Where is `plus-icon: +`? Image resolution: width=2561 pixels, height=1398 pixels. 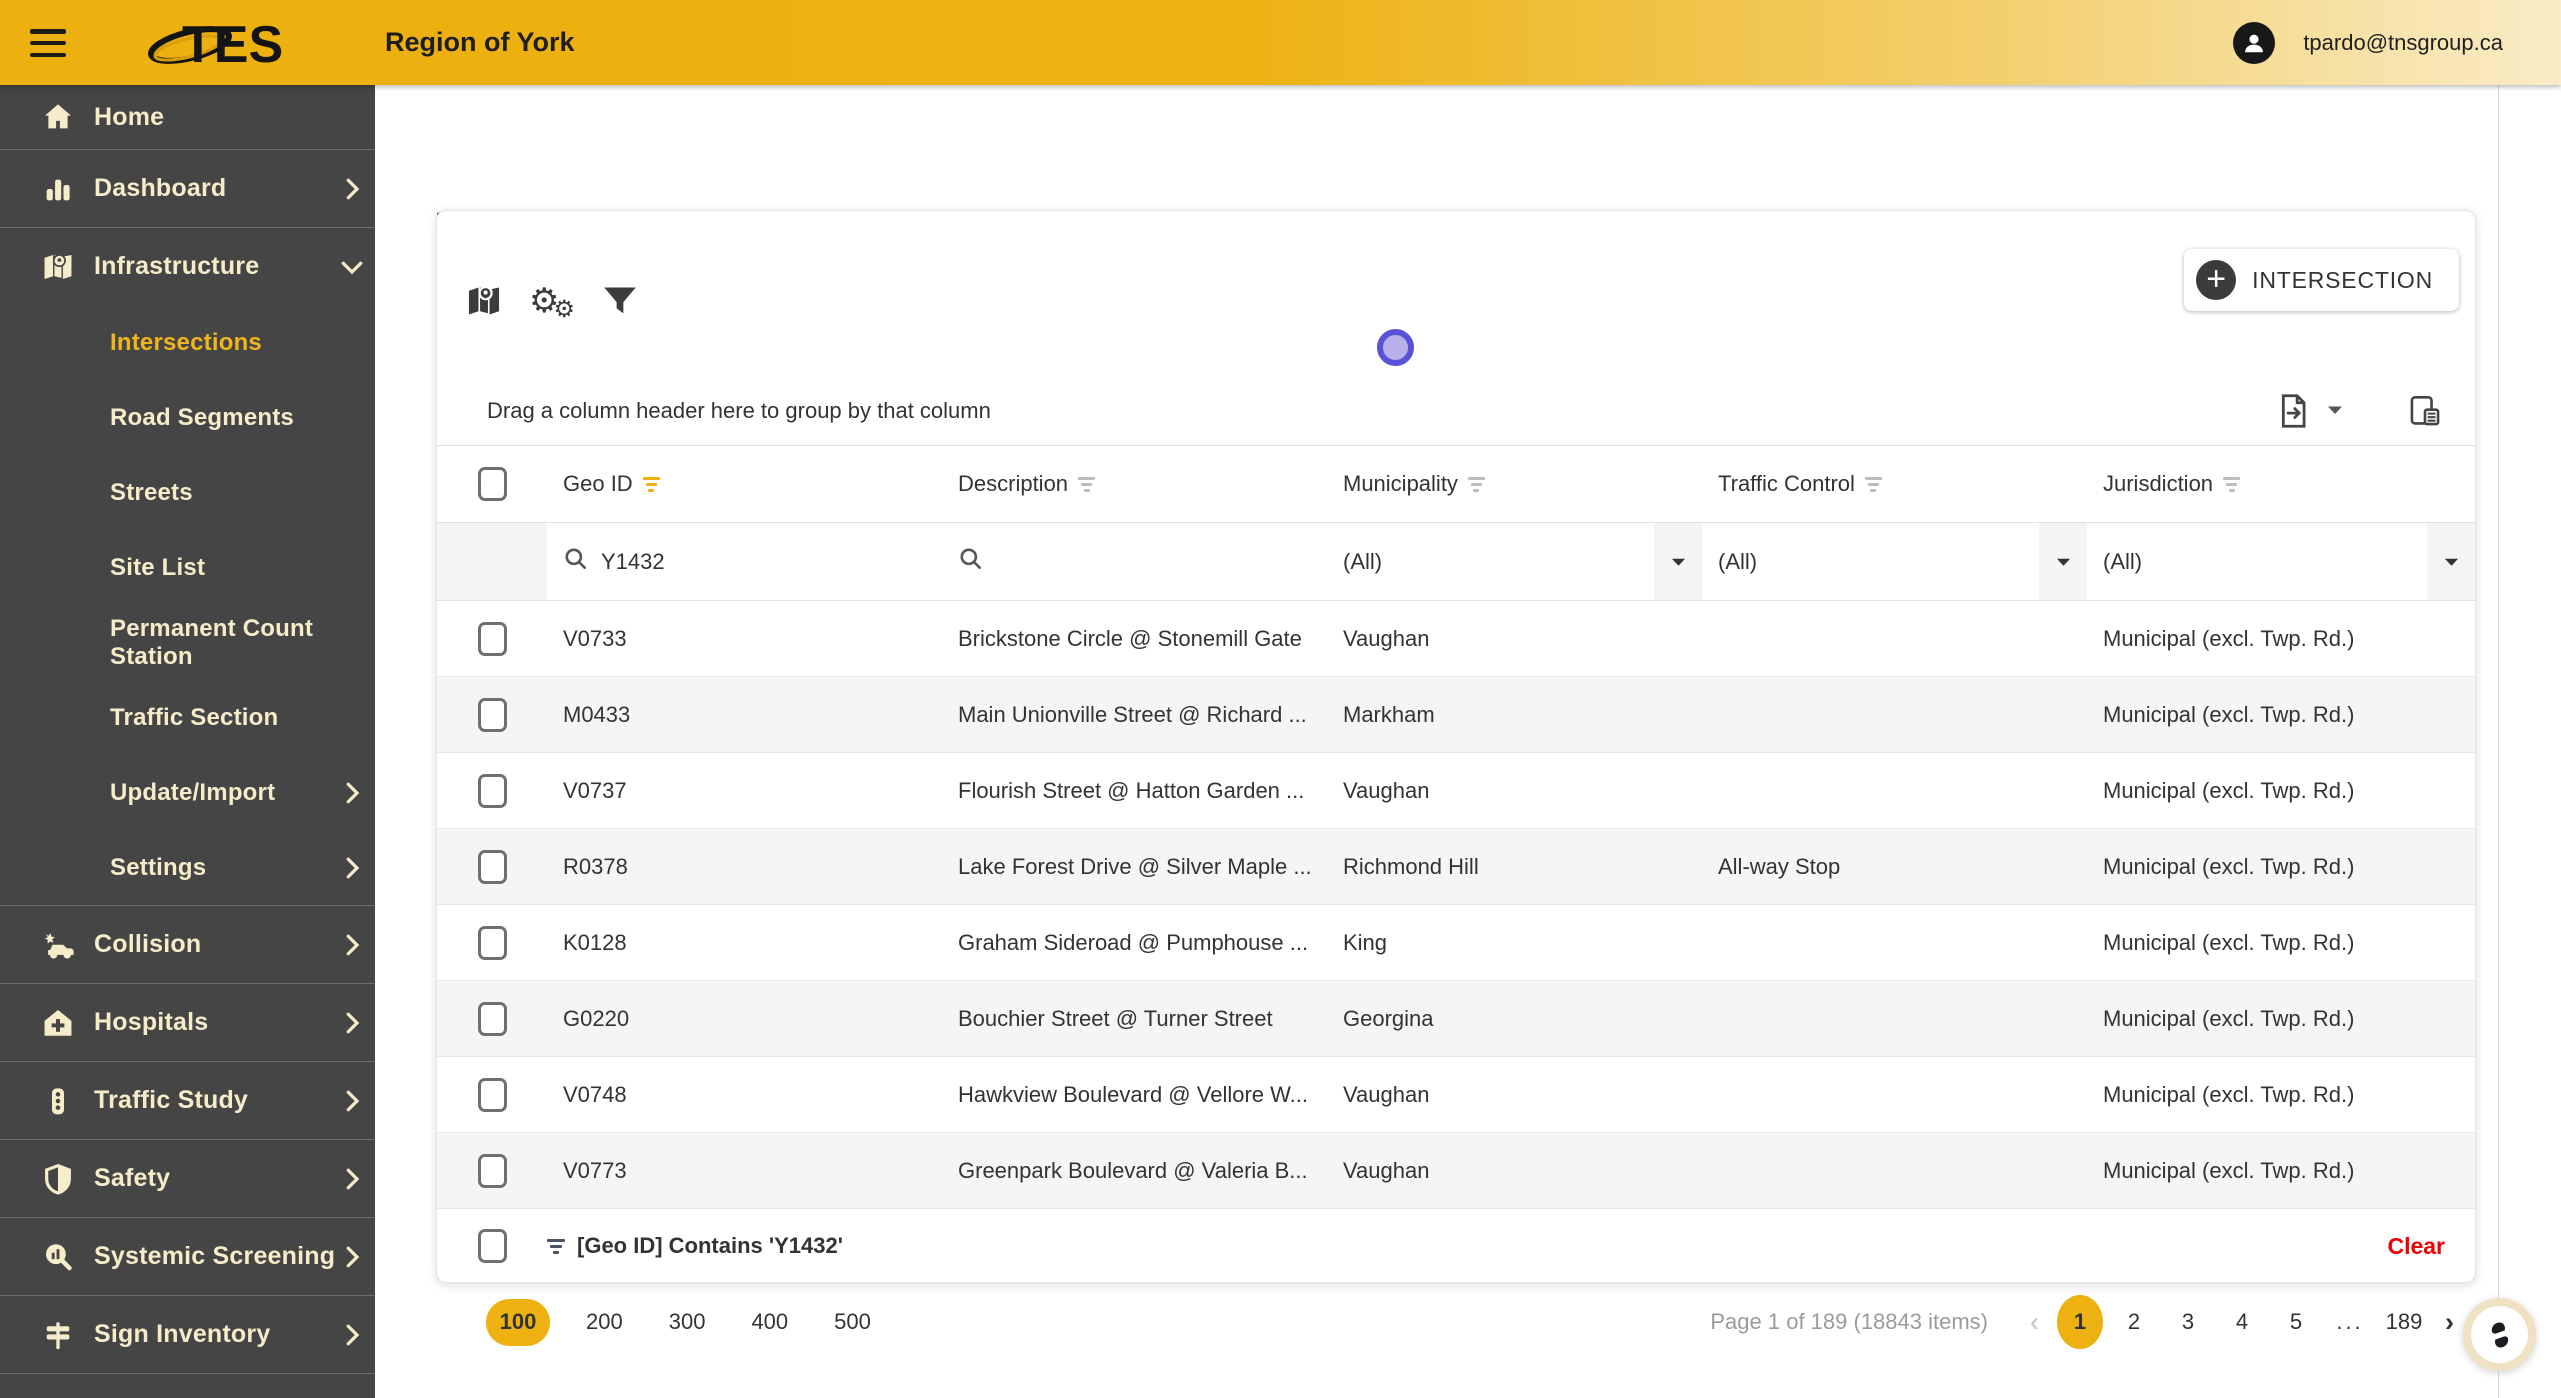 plus-icon: + is located at coordinates (2216, 280).